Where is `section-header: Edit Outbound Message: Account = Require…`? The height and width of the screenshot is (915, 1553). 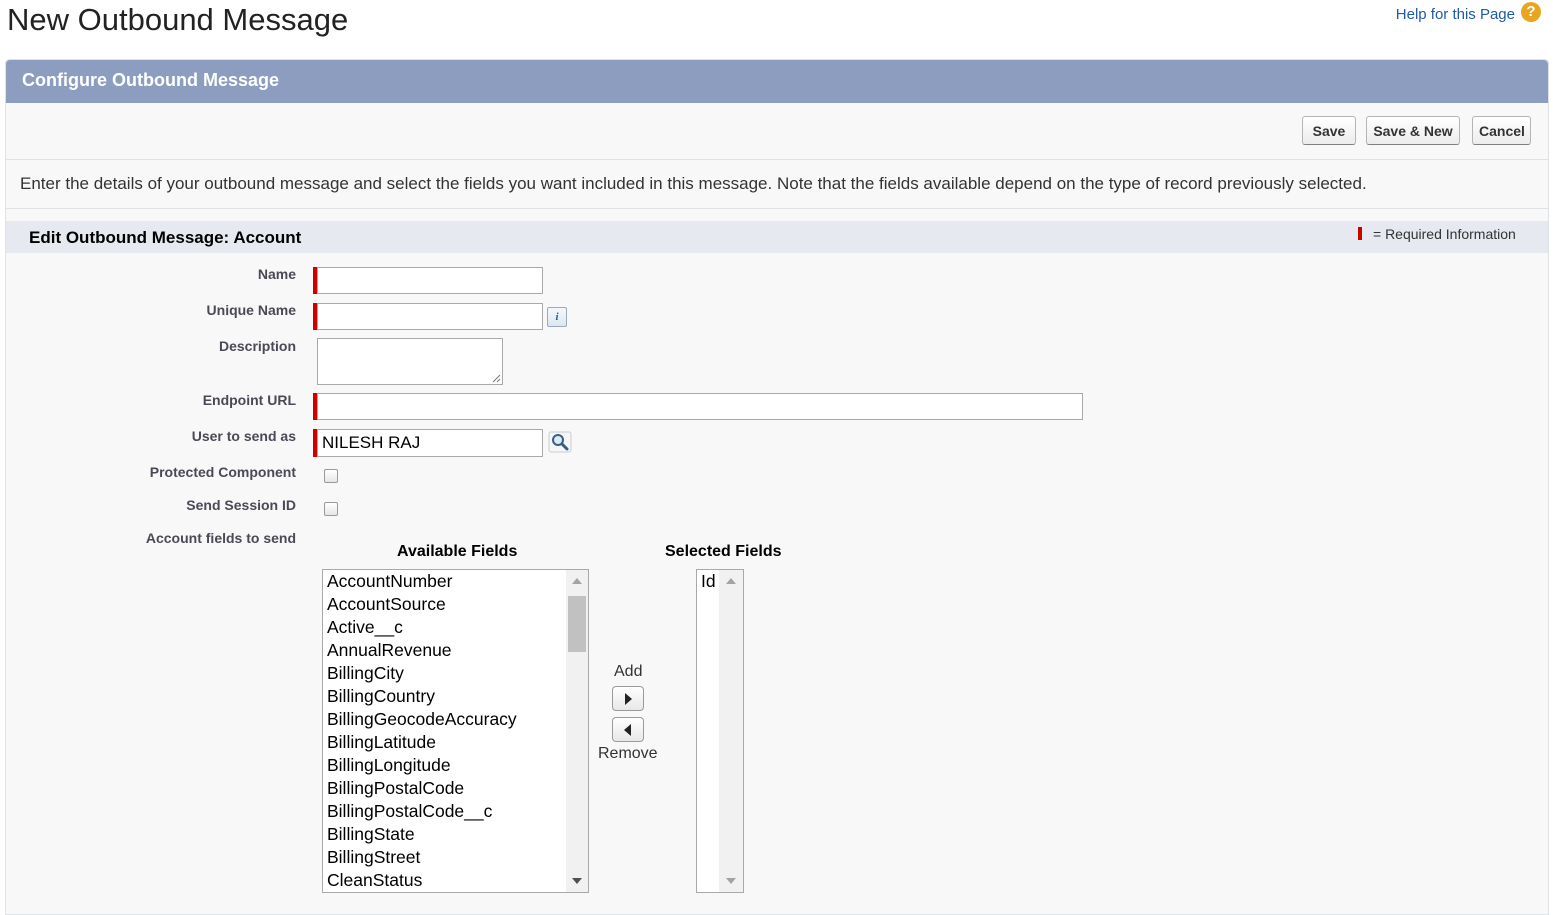
section-header: Edit Outbound Message: Account = Require… is located at coordinates (777, 237).